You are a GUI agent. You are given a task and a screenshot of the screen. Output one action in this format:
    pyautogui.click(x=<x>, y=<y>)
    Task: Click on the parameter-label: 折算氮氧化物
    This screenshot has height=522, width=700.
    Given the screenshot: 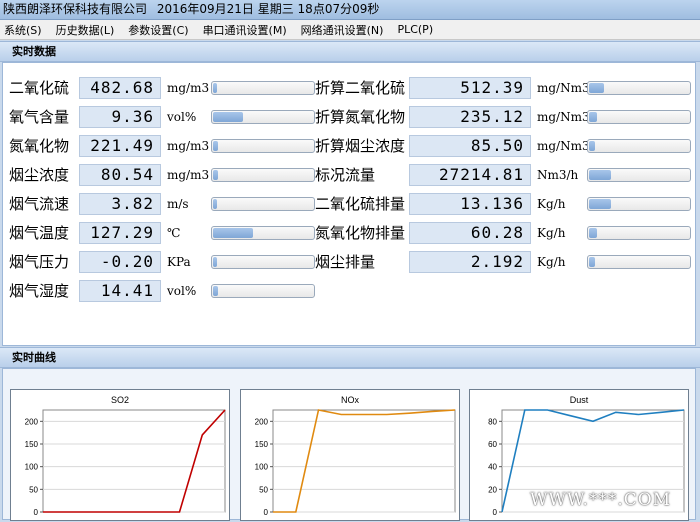 What is the action you would take?
    pyautogui.click(x=360, y=117)
    